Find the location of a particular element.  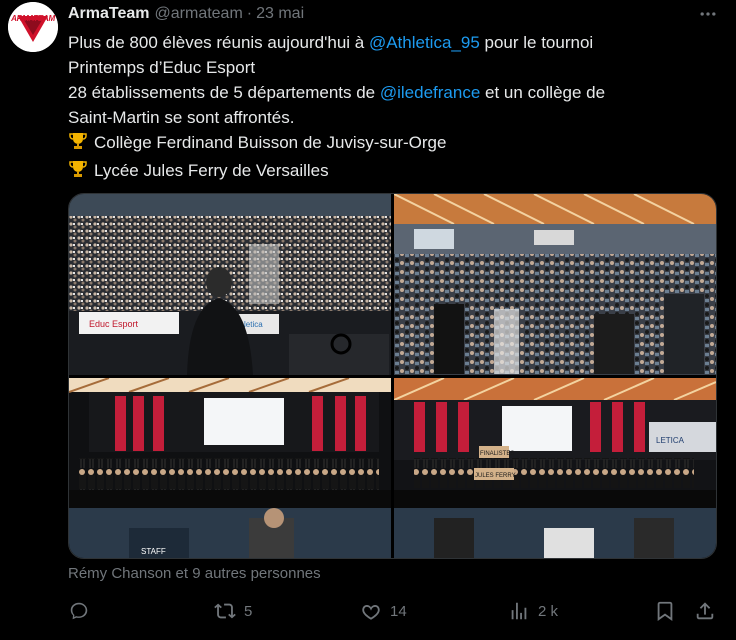

bookmark-button is located at coordinates (665, 611).